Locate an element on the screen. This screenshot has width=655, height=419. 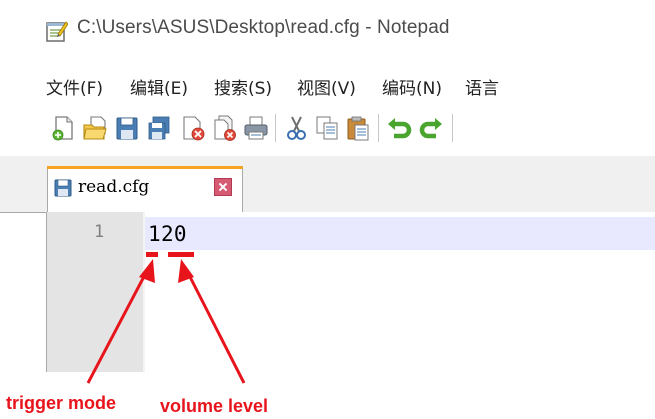
menu-edit: 编辑(E) is located at coordinates (159, 86).